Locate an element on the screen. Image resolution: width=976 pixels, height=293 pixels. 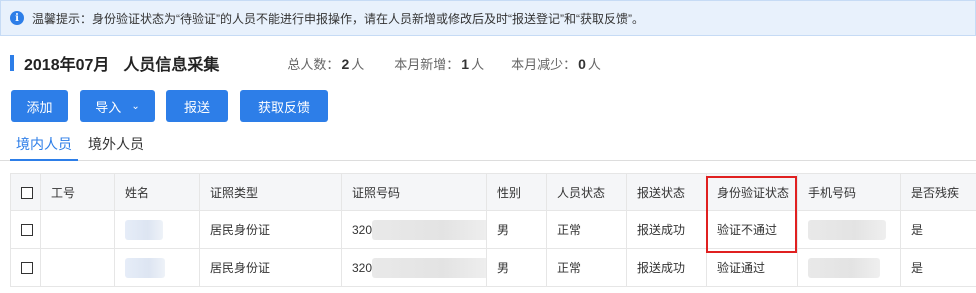
stat-added-value: 1 is located at coordinates (465, 63).